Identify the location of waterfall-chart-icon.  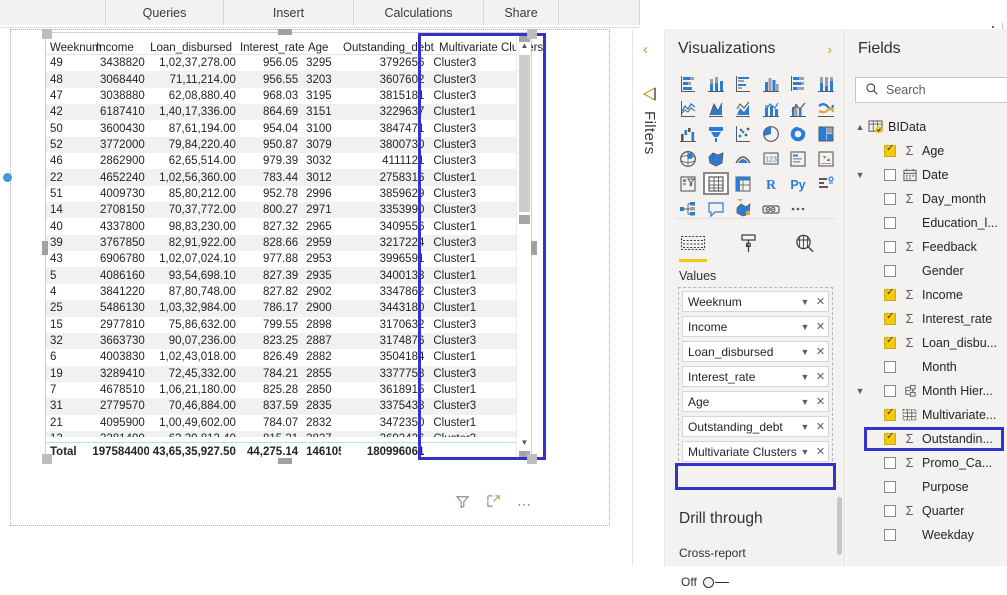
(688, 133).